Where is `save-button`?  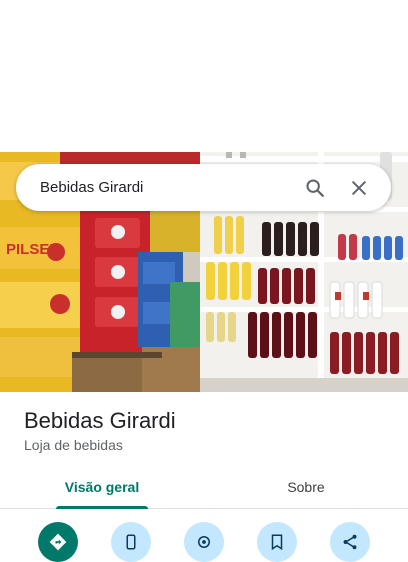
save-button is located at coordinates (277, 542).